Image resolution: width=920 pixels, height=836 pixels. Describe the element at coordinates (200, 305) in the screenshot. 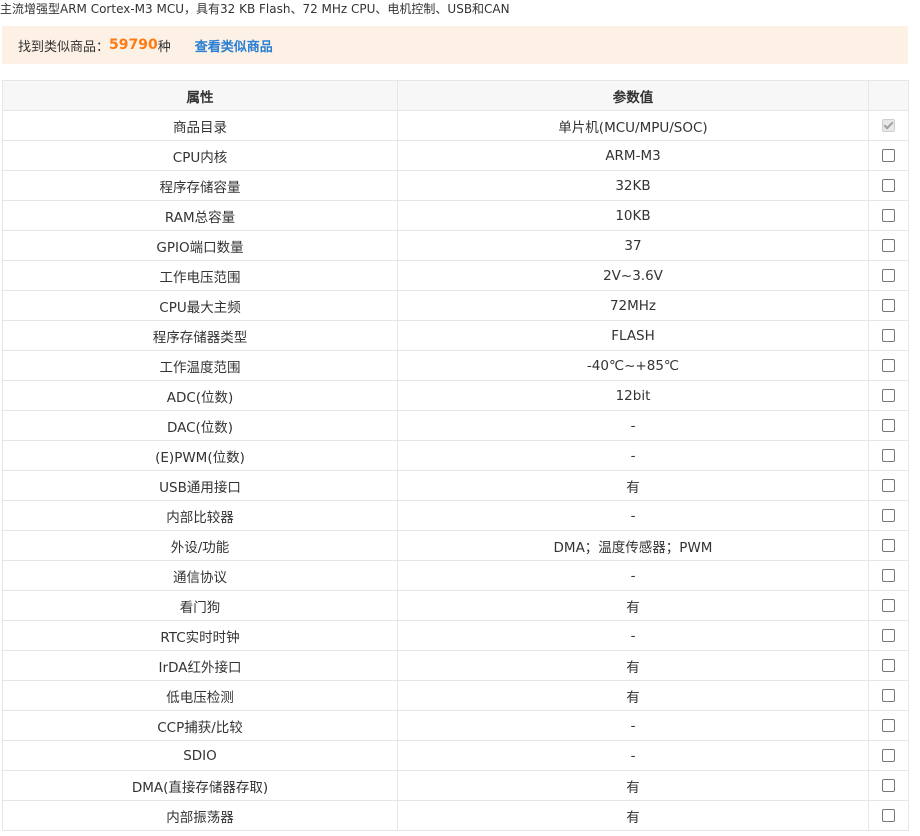

I see `attribute-cell: CPU最大主频` at that location.